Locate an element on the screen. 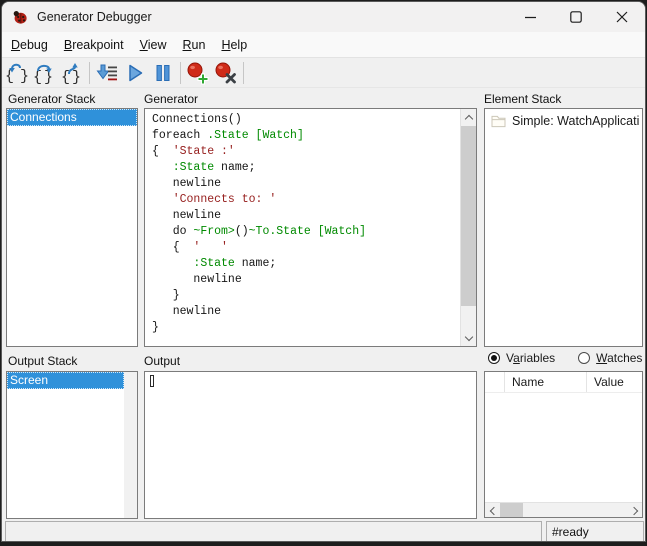 The width and height of the screenshot is (647, 546). output-stack-item-screen: Screen is located at coordinates (65, 380).